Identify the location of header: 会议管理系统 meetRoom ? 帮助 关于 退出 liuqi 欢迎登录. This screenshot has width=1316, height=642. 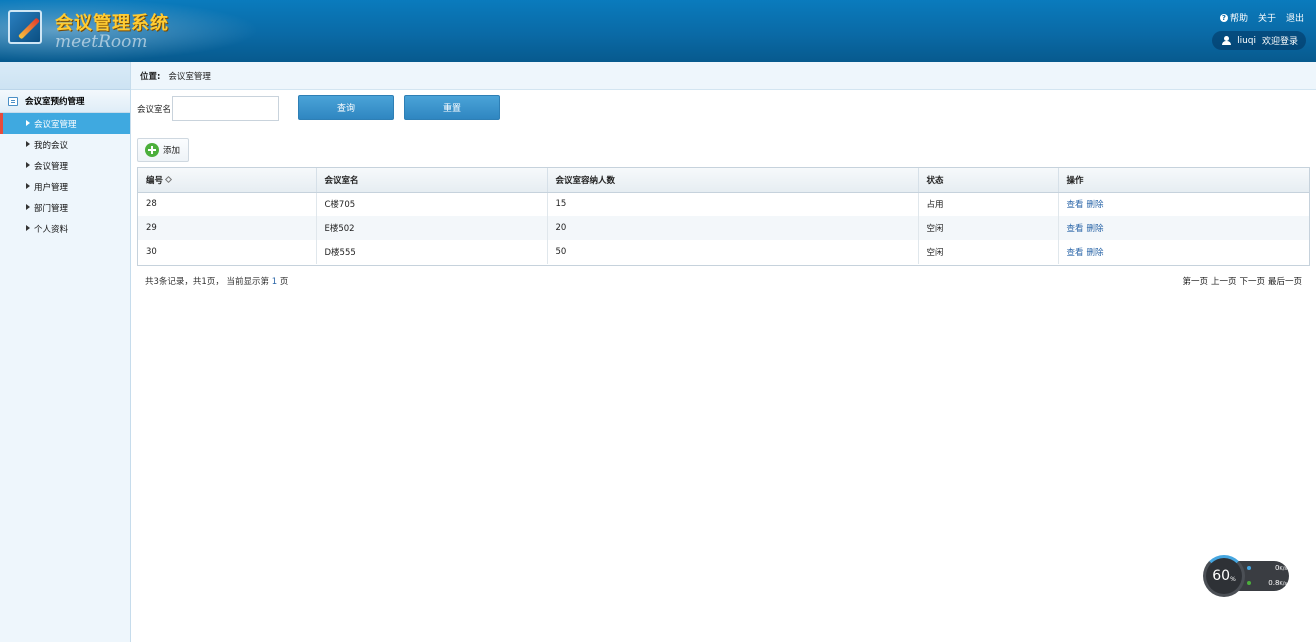
(658, 31).